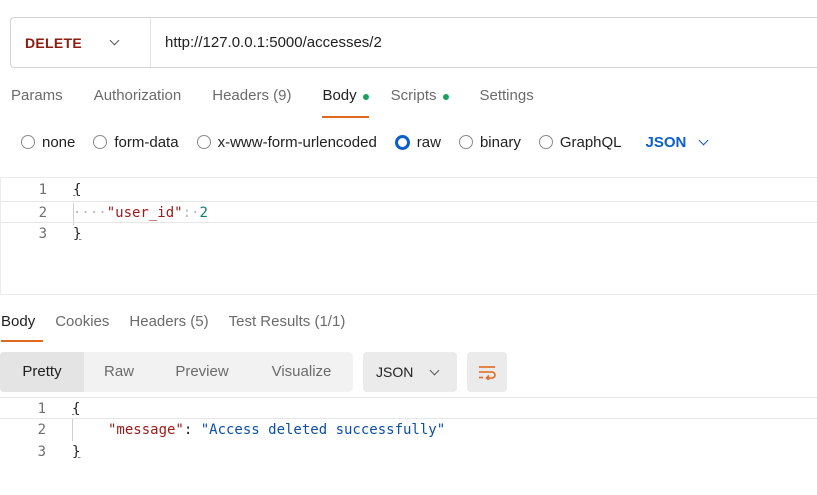 This screenshot has height=495, width=817. I want to click on code-line-active: 1 {, so click(408, 408).